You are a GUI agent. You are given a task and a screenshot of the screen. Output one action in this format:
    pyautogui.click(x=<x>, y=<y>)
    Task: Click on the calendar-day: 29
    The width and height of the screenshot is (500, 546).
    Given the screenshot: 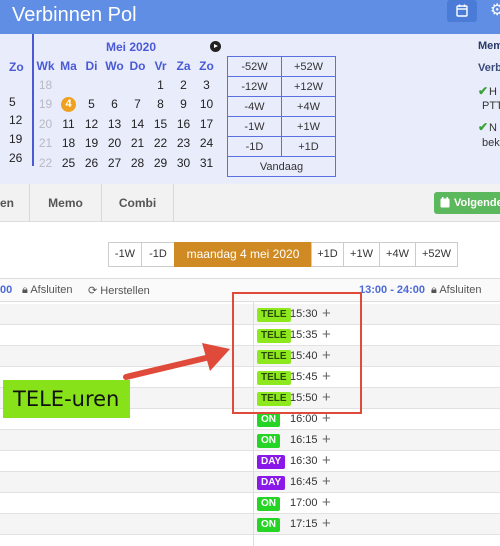 What is the action you would take?
    pyautogui.click(x=160, y=163)
    